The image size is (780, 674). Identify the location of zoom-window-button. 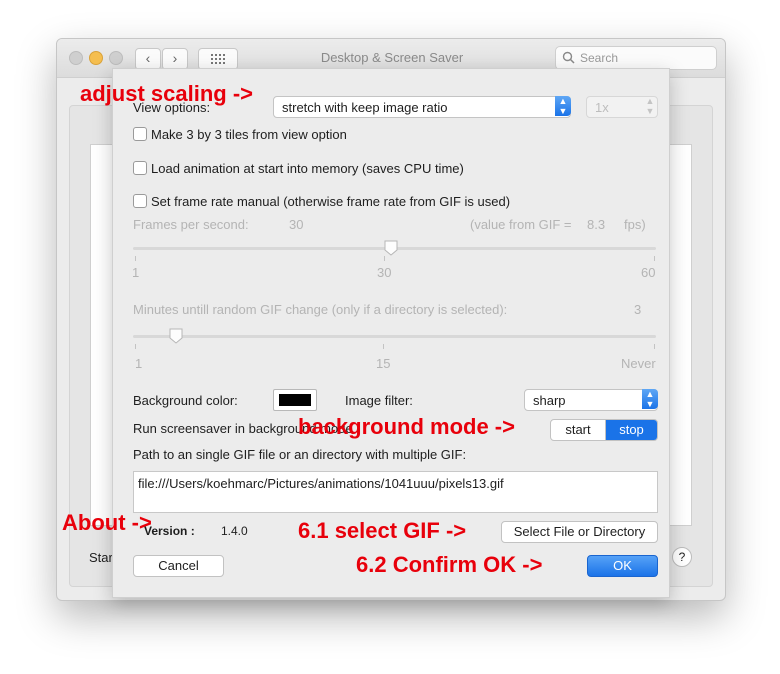
(116, 58).